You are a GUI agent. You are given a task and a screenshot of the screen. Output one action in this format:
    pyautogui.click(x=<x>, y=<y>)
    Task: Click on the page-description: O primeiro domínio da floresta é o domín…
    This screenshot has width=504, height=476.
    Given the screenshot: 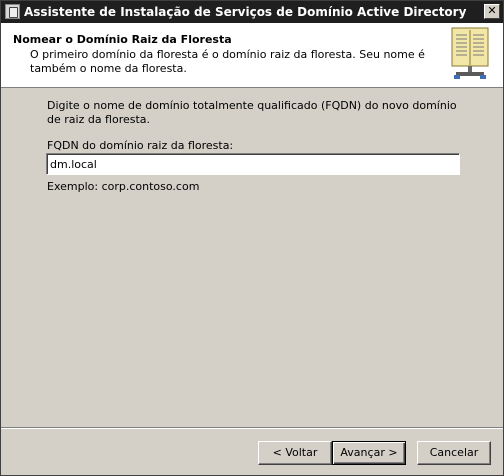 What is the action you would take?
    pyautogui.click(x=227, y=61)
    